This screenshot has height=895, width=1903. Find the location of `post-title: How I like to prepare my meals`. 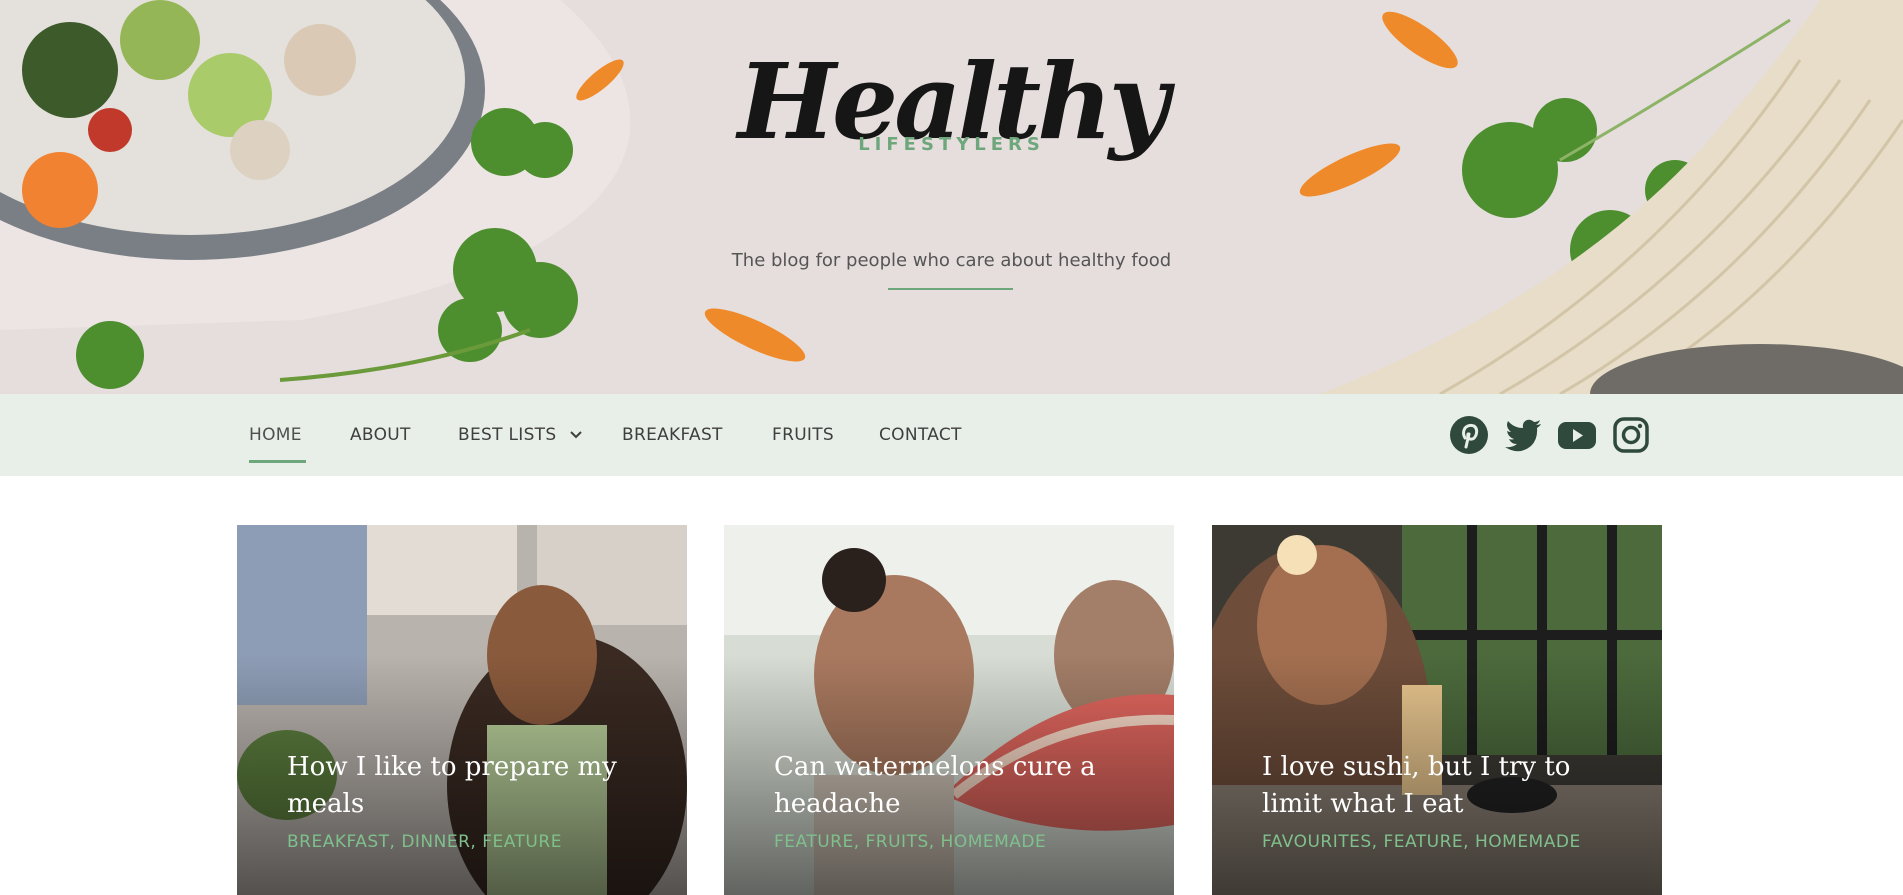

post-title: How I like to prepare my meals is located at coordinates (467, 786).